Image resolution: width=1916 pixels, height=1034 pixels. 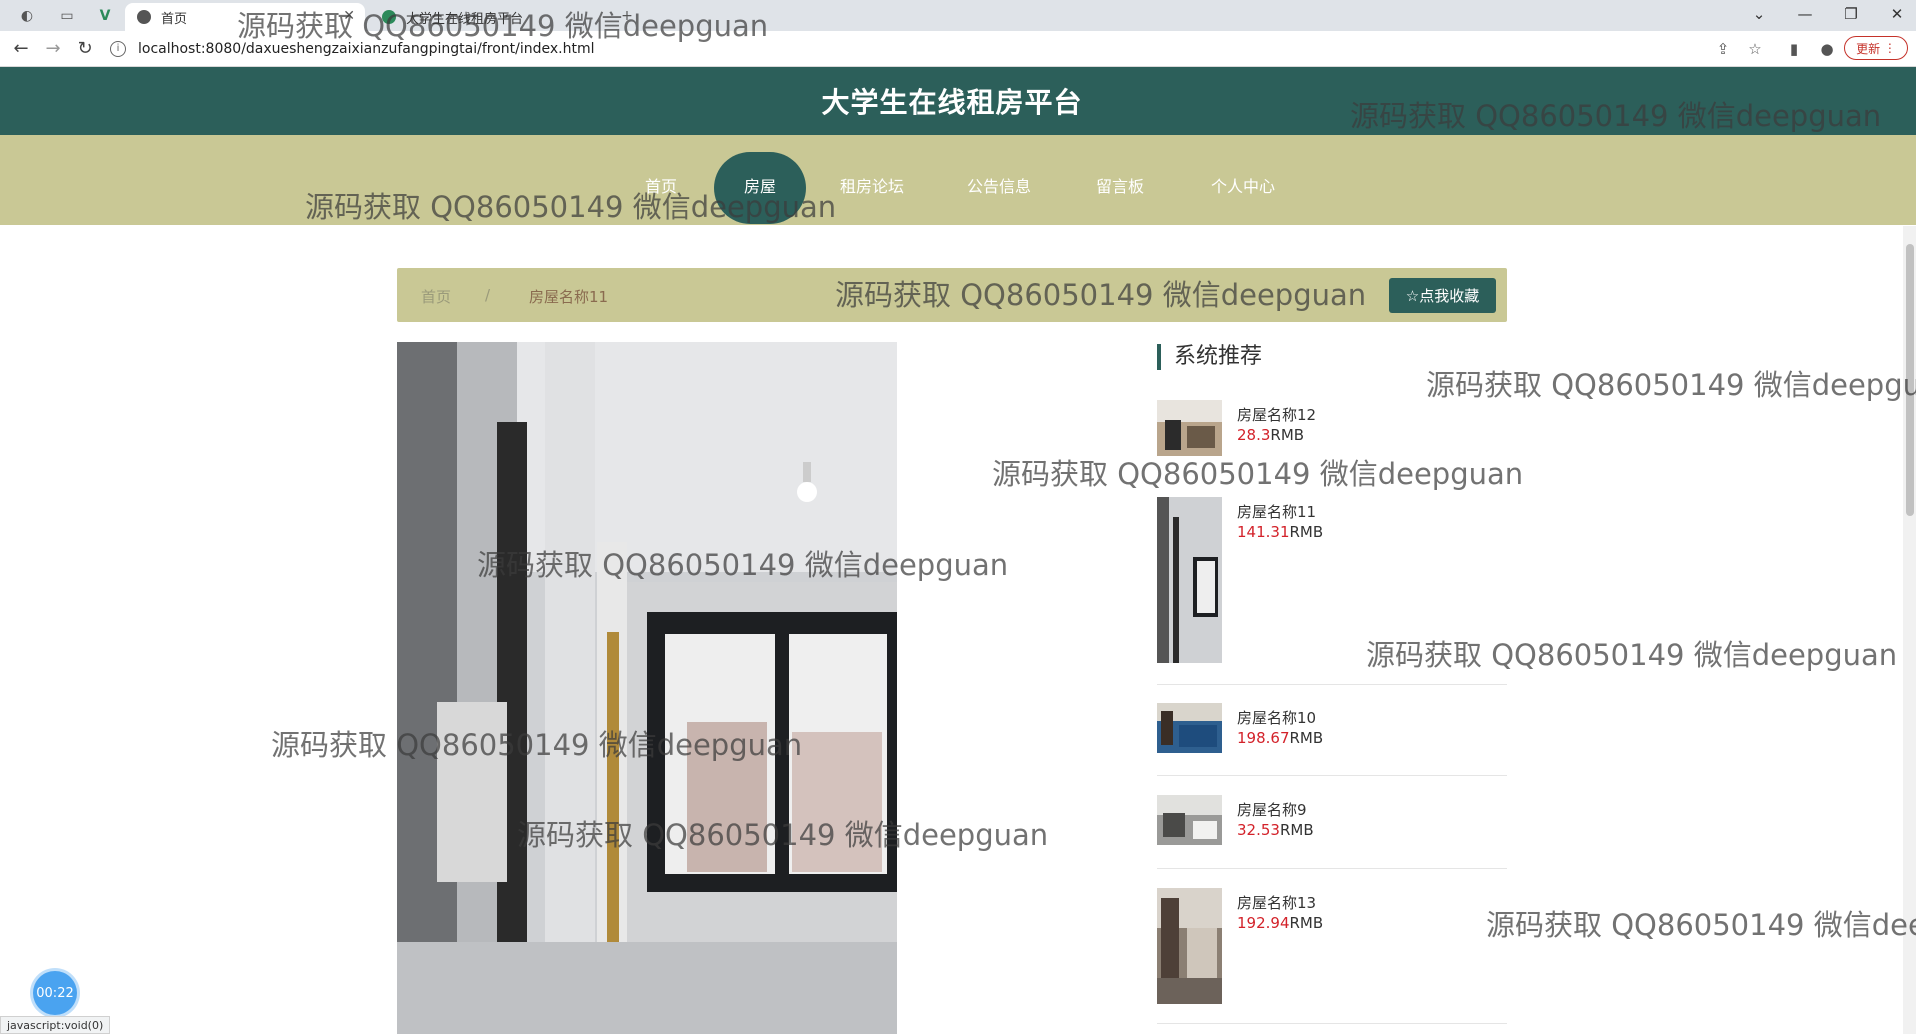 I want to click on recommend-item: 房屋名称11 141.31RMB, so click(x=1332, y=591).